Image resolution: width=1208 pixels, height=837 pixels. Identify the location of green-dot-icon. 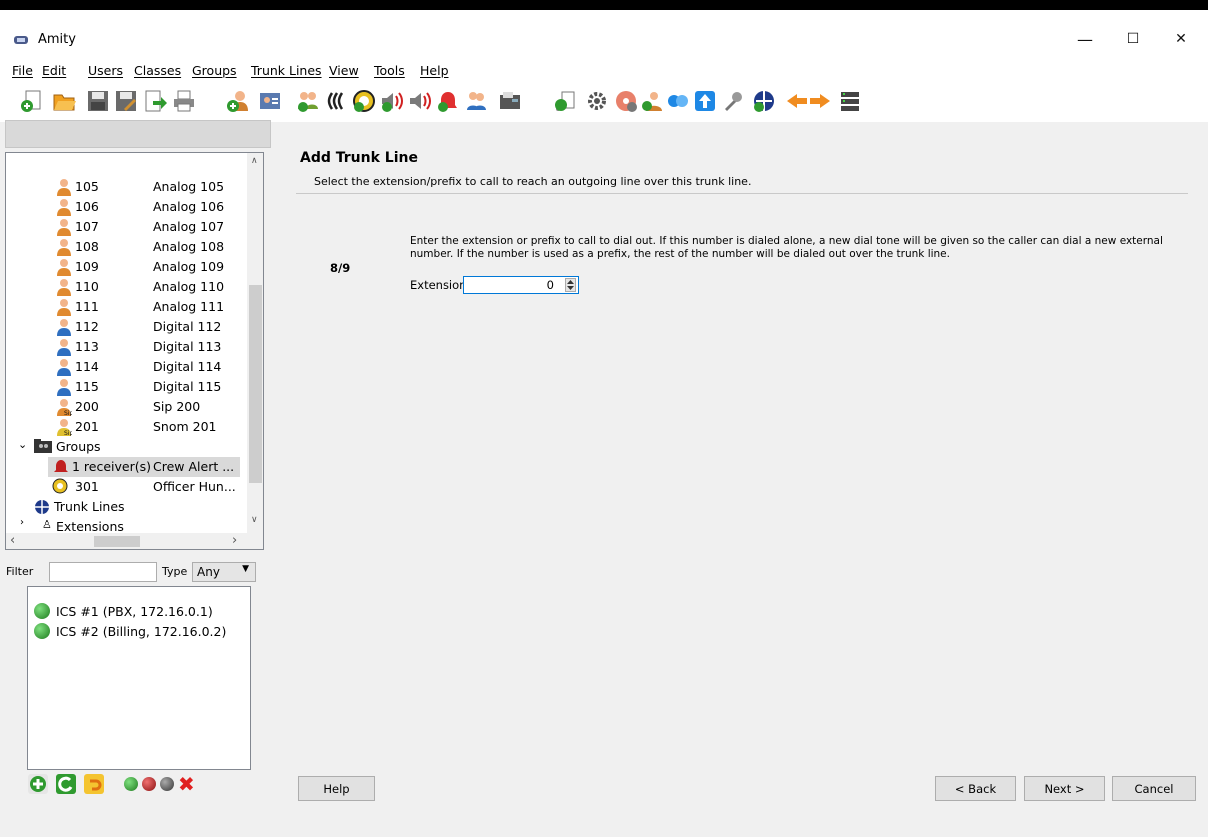
(131, 784).